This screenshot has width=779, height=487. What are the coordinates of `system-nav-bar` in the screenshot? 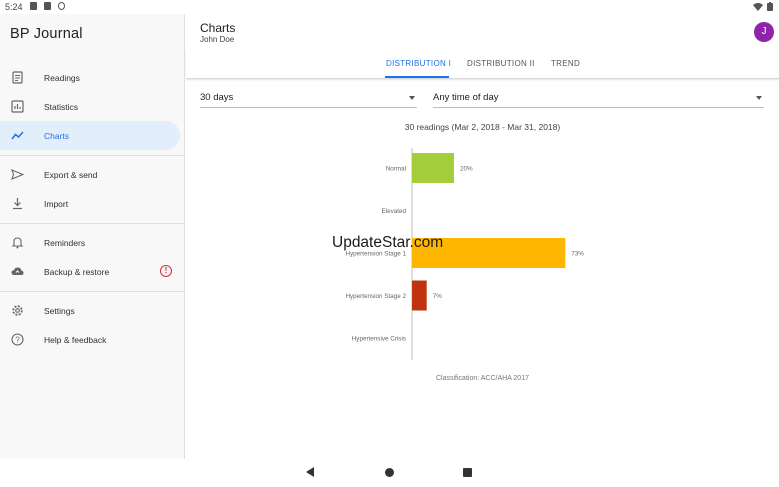 It's located at (389, 473).